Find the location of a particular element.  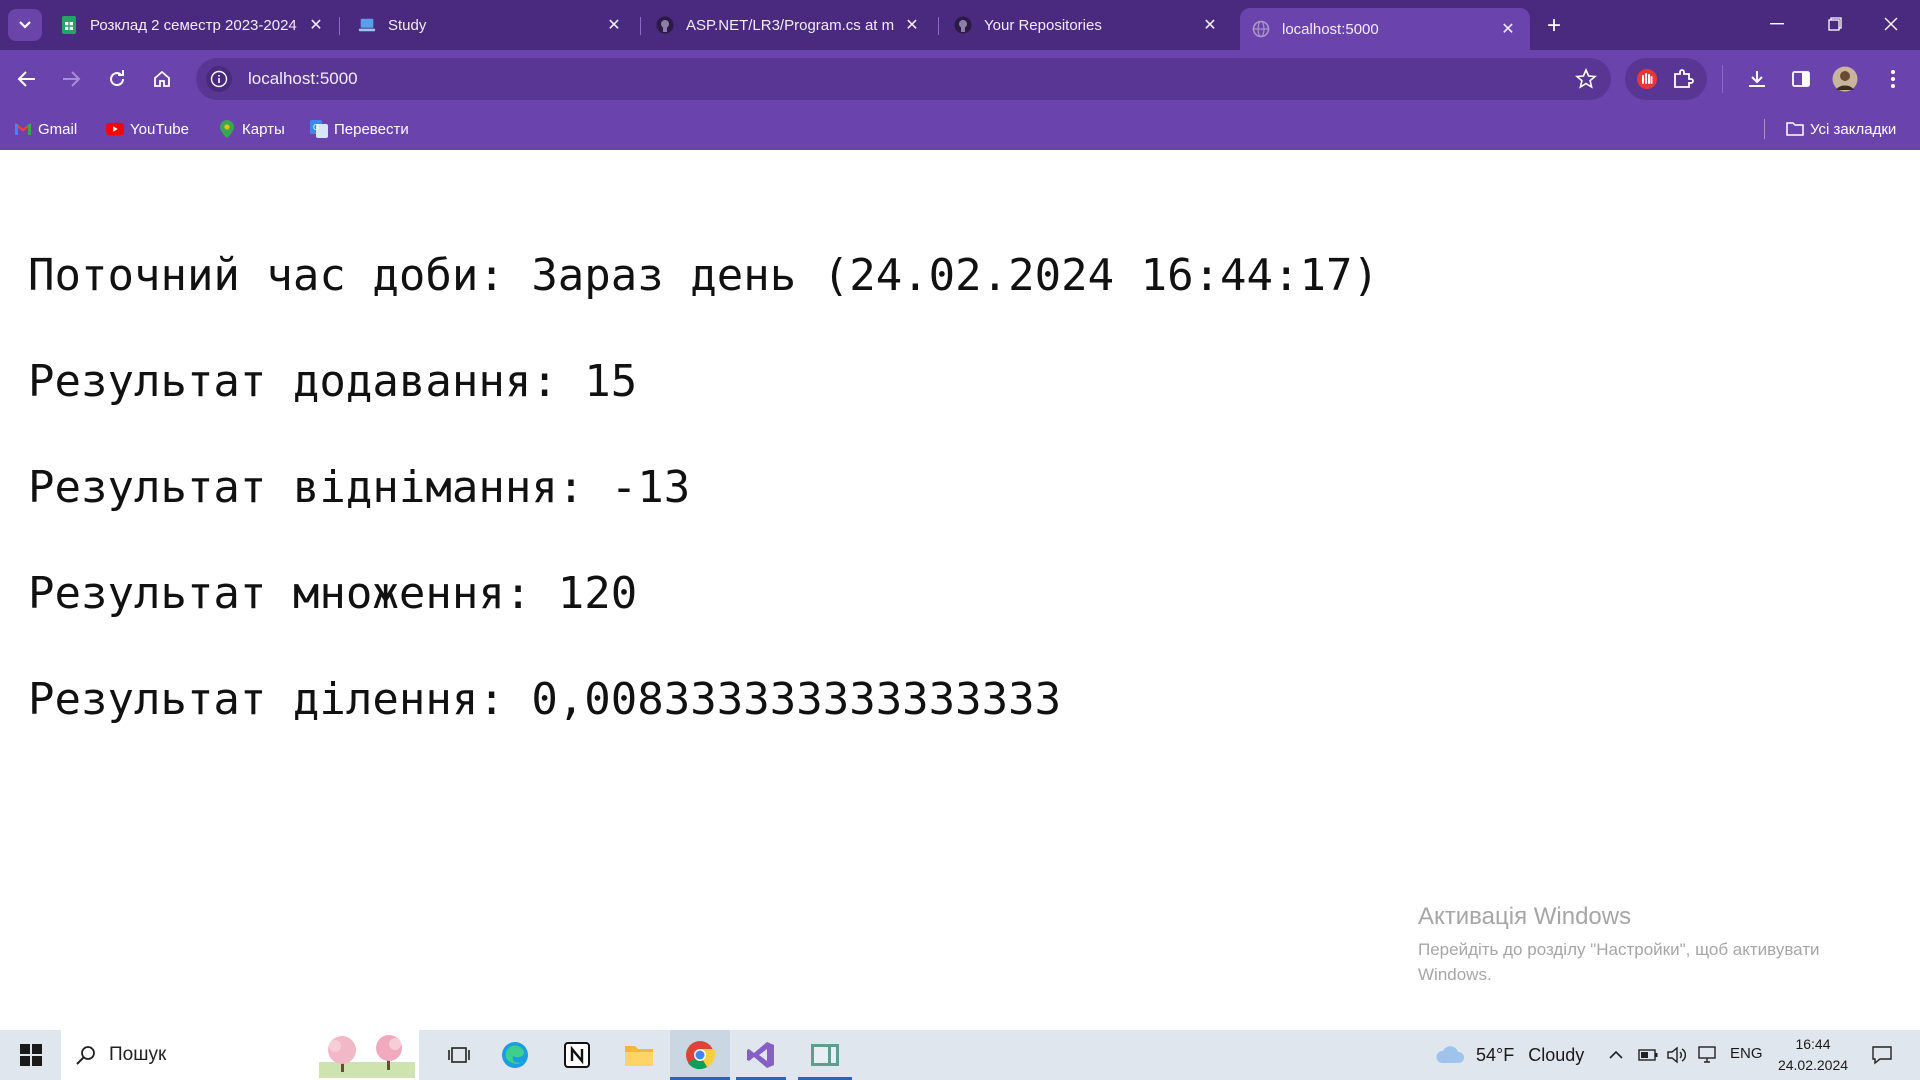

chrome-icon is located at coordinates (701, 1055).